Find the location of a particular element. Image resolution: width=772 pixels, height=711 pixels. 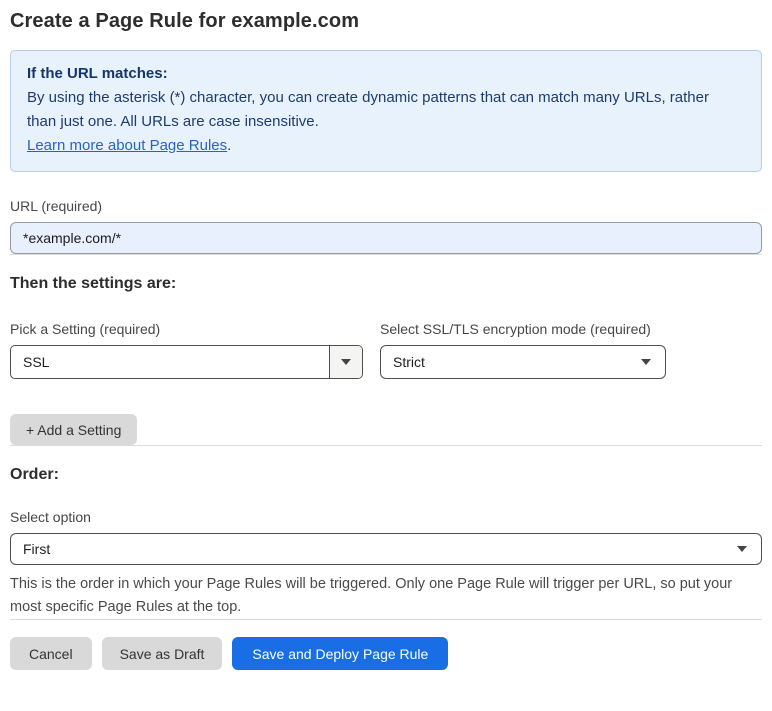

pick-setting-column: Pick a Setting (required) SSL is located at coordinates (186, 349).